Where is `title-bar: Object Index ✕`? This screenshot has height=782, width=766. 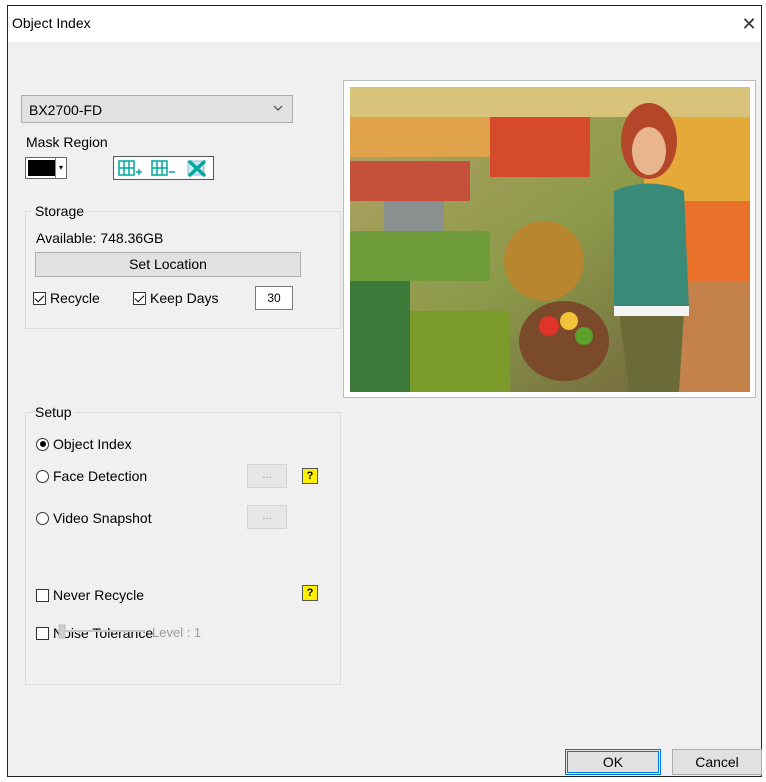 title-bar: Object Index ✕ is located at coordinates (384, 24).